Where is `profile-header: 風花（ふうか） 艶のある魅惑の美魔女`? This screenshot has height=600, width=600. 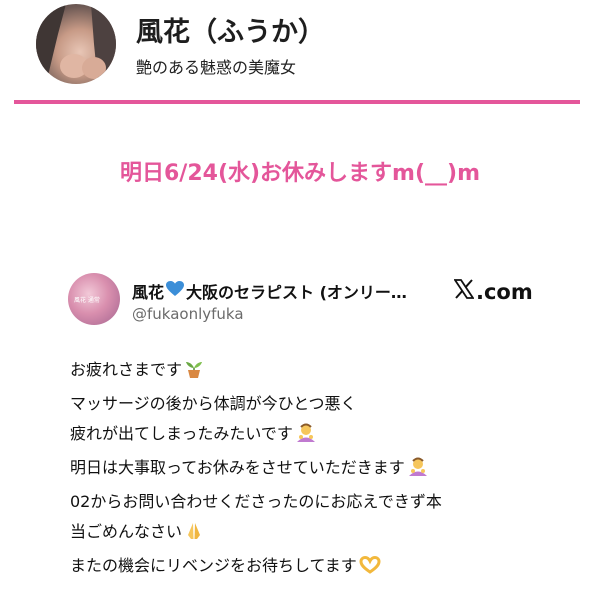
profile-header: 風花（ふうか） 艶のある魅惑の美魔女 is located at coordinates (316, 49).